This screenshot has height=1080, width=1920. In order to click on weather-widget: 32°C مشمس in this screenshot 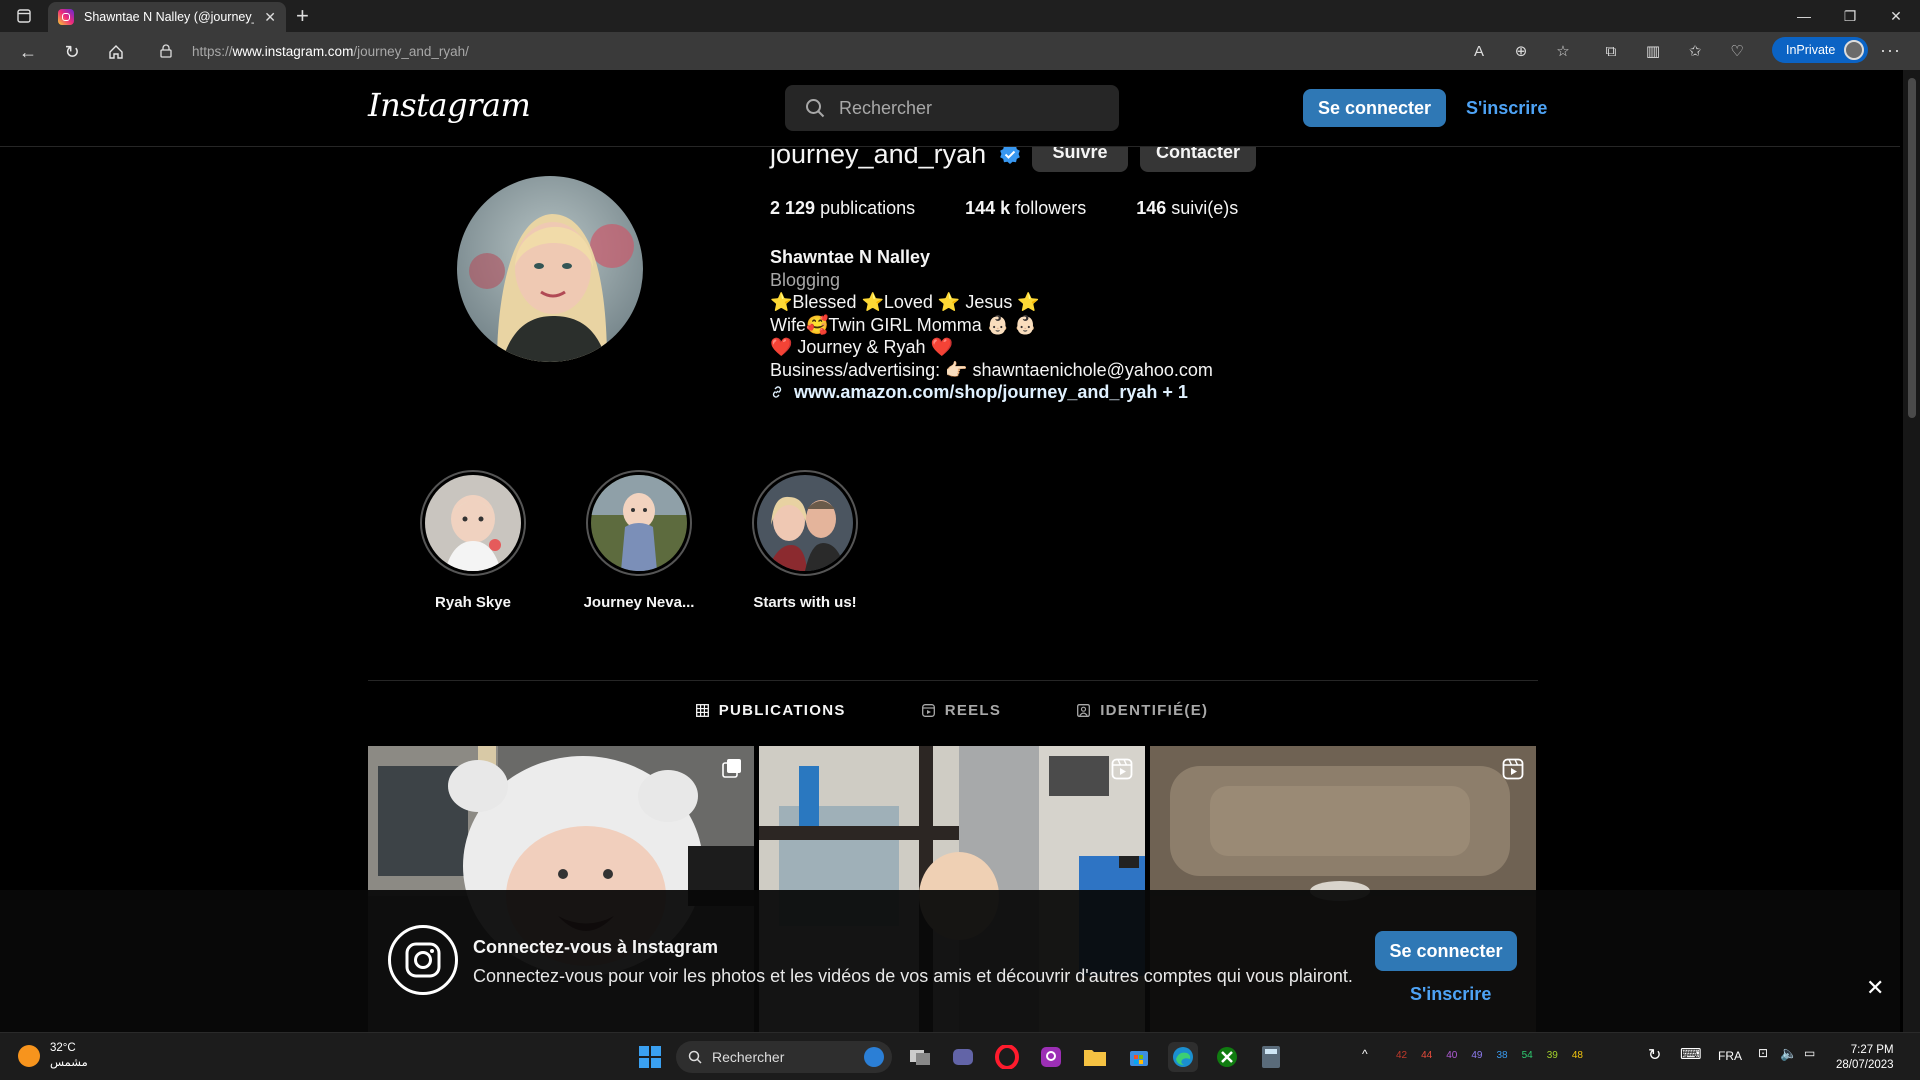, I will do `click(53, 1056)`.